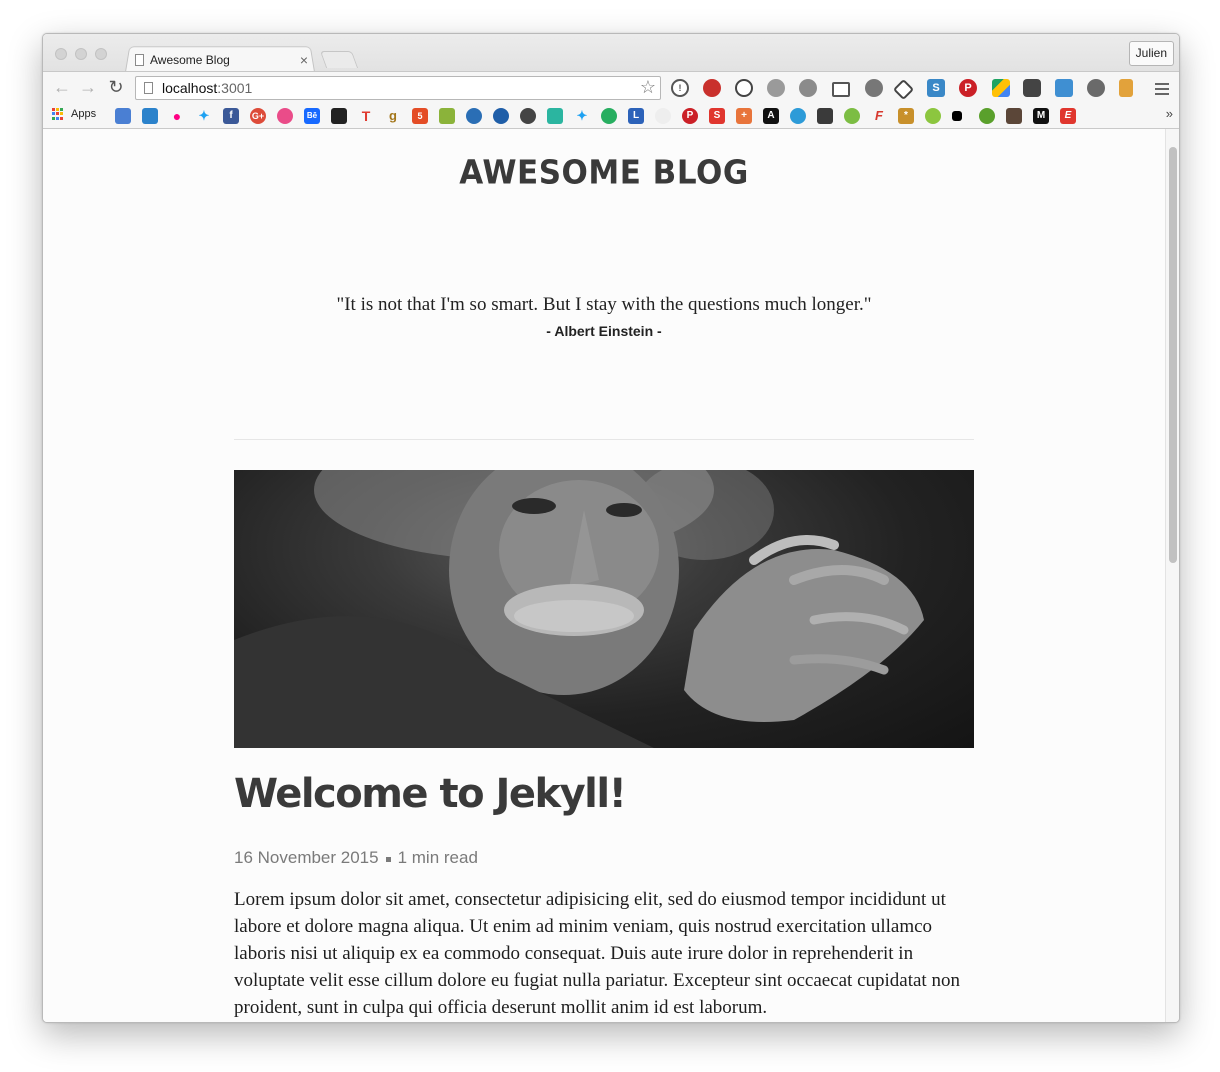 This screenshot has height=1072, width=1220. I want to click on bookmark-layers-icon, so click(825, 116).